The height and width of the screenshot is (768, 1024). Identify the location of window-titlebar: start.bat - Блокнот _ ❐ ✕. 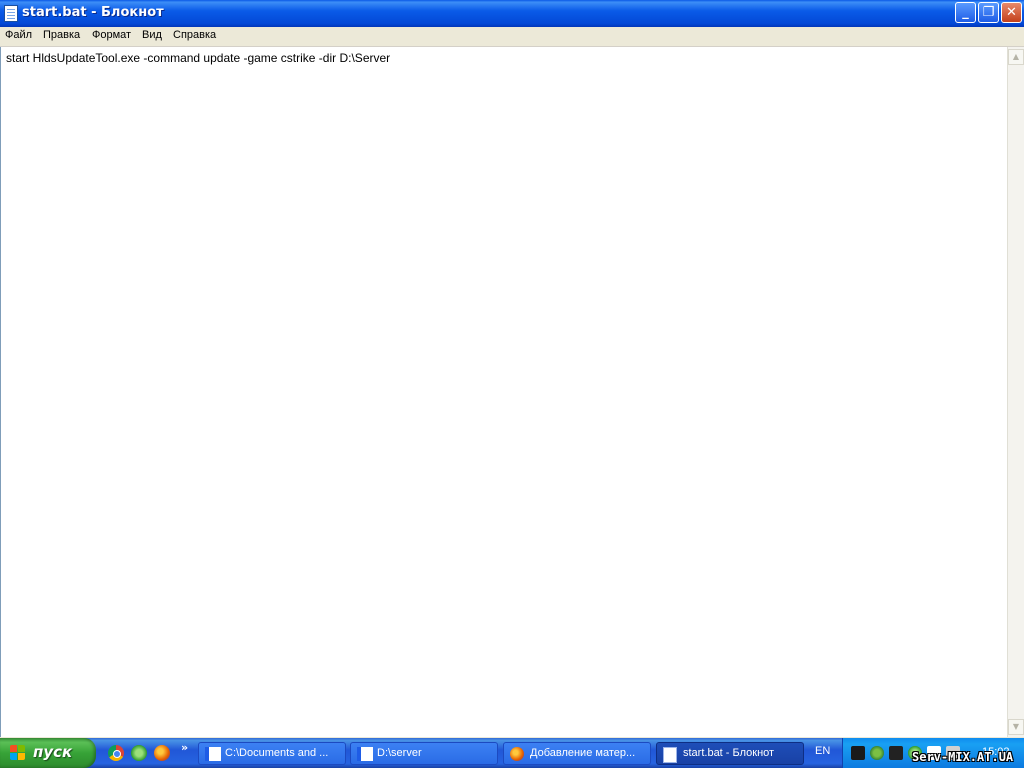
(512, 13).